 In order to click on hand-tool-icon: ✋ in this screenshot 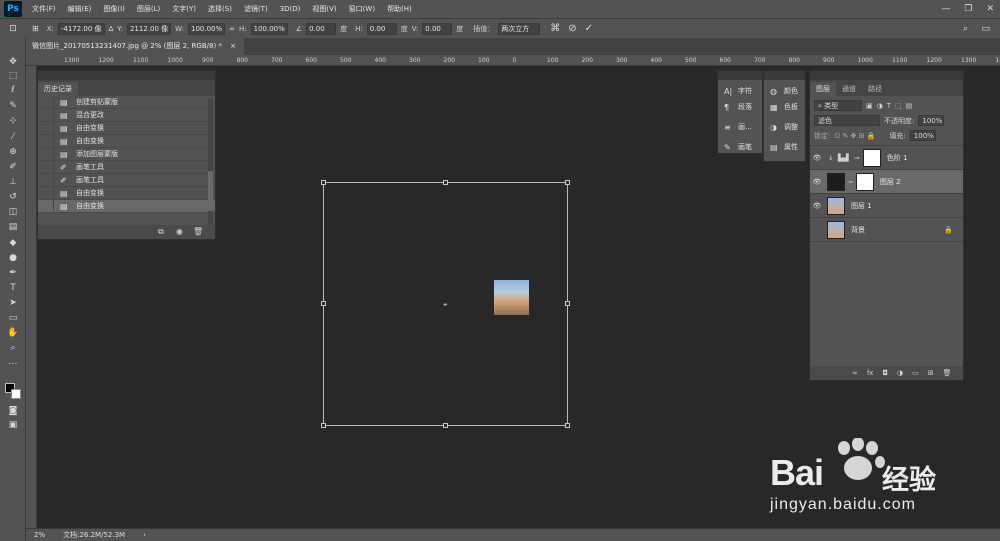, I will do `click(13, 333)`.